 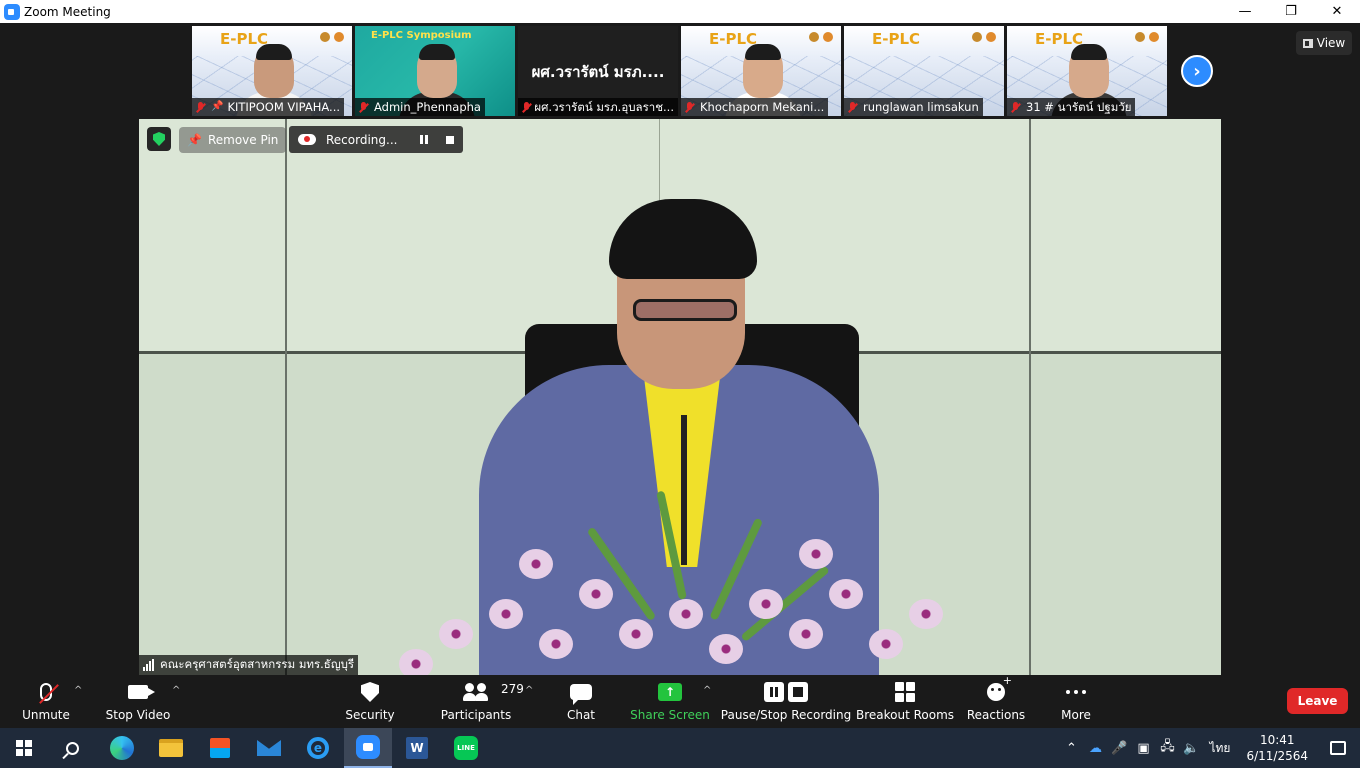 What do you see at coordinates (685, 310) in the screenshot?
I see `speaker-glasses` at bounding box center [685, 310].